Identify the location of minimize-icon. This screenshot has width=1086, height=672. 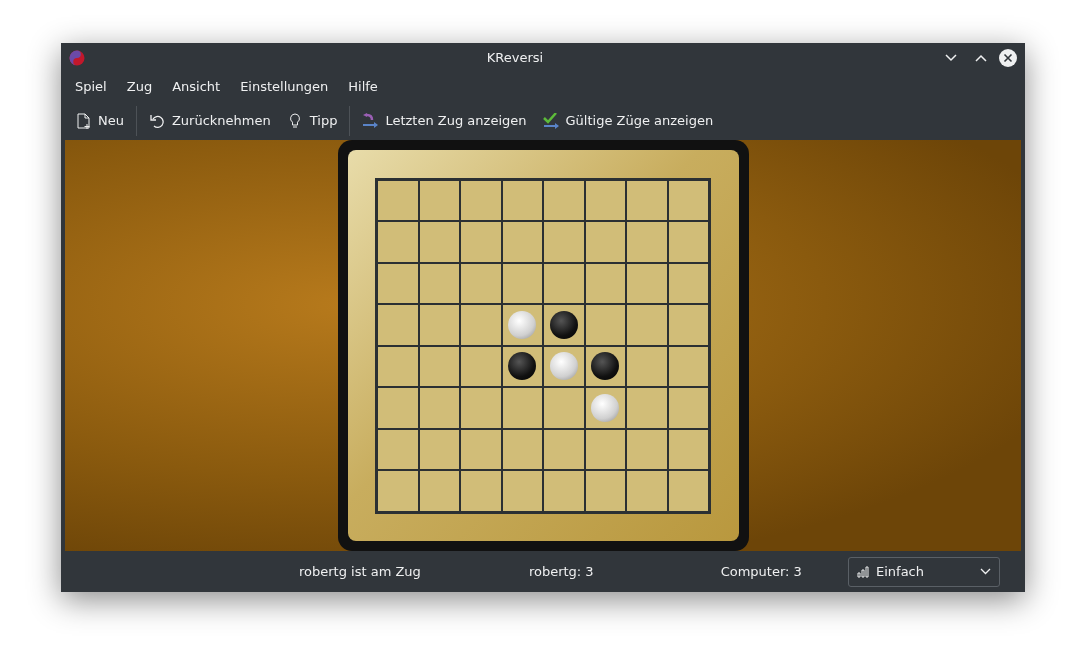
(951, 57).